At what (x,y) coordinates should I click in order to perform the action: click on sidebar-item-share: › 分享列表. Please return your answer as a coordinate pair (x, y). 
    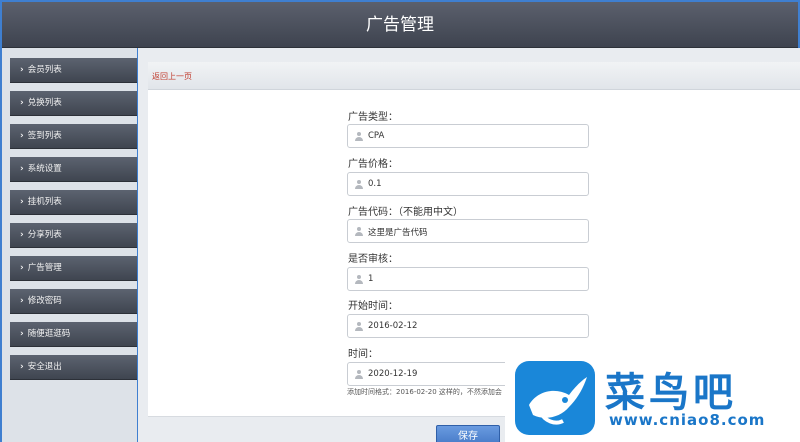
    Looking at the image, I should click on (73, 235).